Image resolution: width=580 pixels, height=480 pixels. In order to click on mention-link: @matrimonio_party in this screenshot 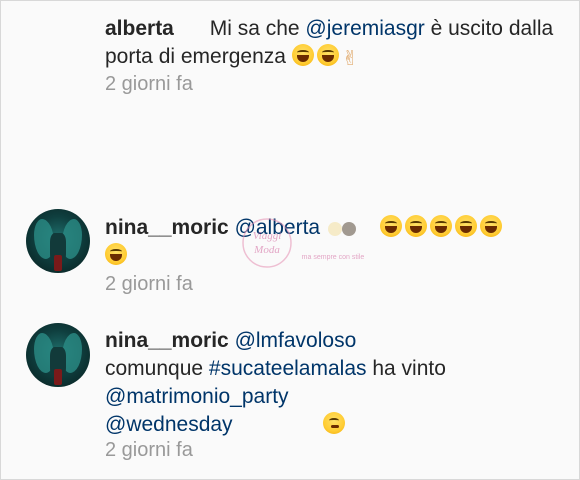, I will do `click(197, 396)`.